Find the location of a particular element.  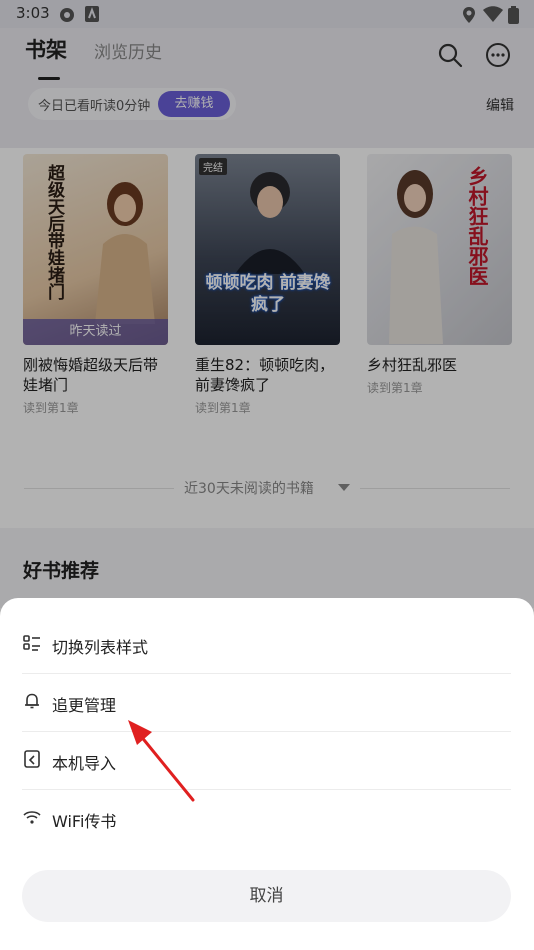

bell-icon is located at coordinates (32, 701).